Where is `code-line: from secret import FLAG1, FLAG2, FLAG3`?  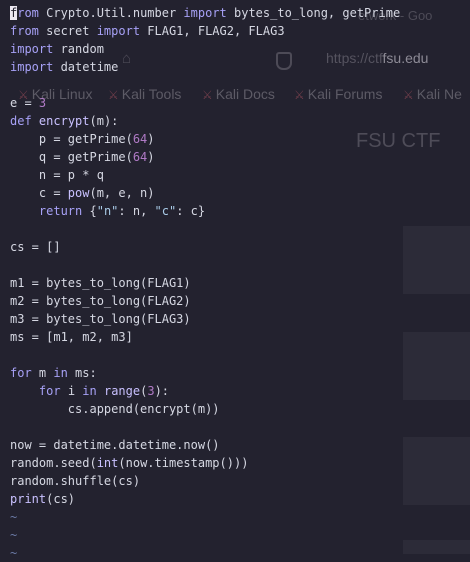 code-line: from secret import FLAG1, FLAG2, FLAG3 is located at coordinates (147, 31).